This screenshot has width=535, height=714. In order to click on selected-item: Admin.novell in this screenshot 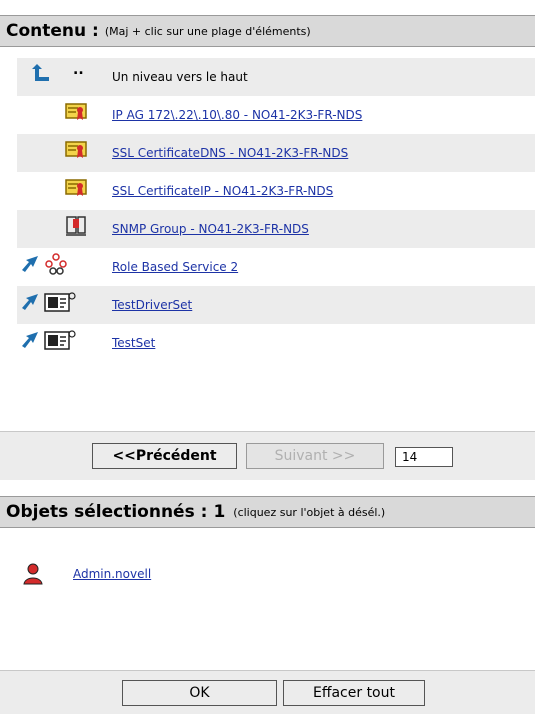, I will do `click(217, 577)`.